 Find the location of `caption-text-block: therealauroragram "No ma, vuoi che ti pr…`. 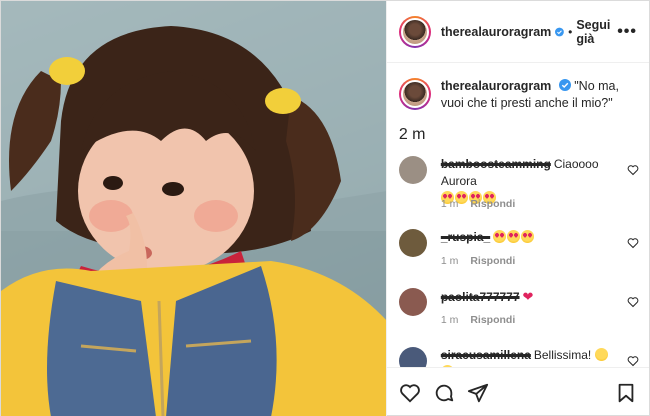

caption-text-block: therealauroragram "No ma, vuoi che ti pr… is located at coordinates (536, 95).